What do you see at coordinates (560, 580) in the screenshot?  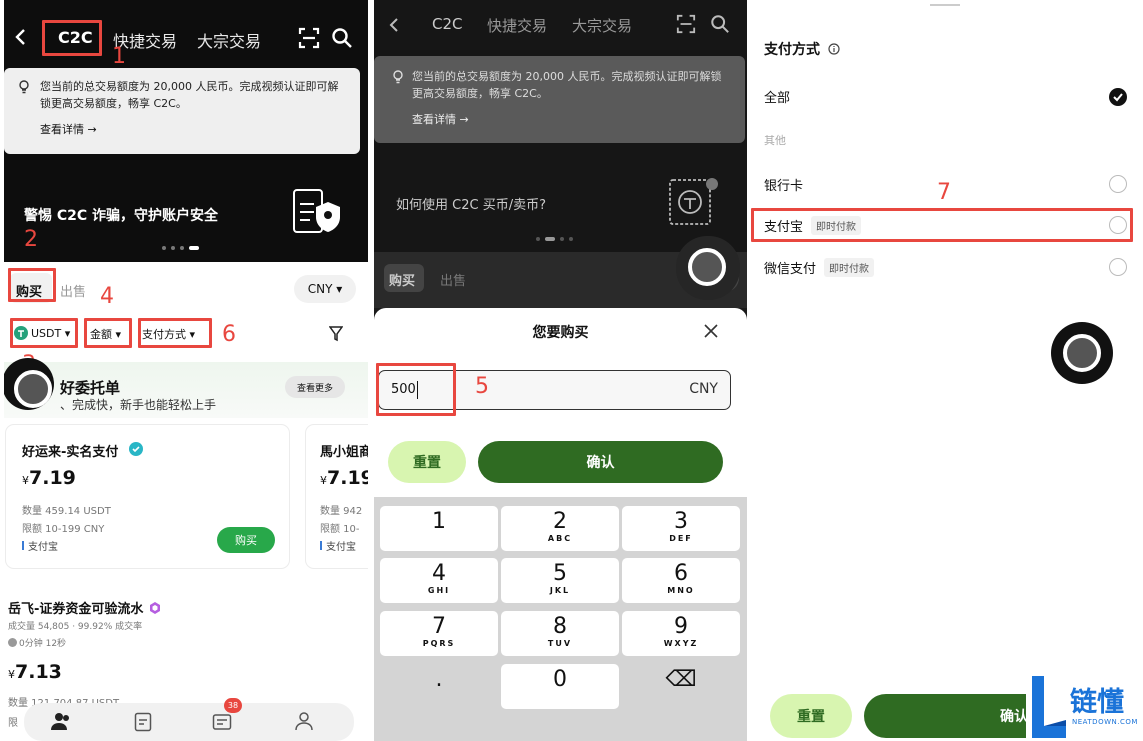 I see `keypad-key-5: 5 JKL` at bounding box center [560, 580].